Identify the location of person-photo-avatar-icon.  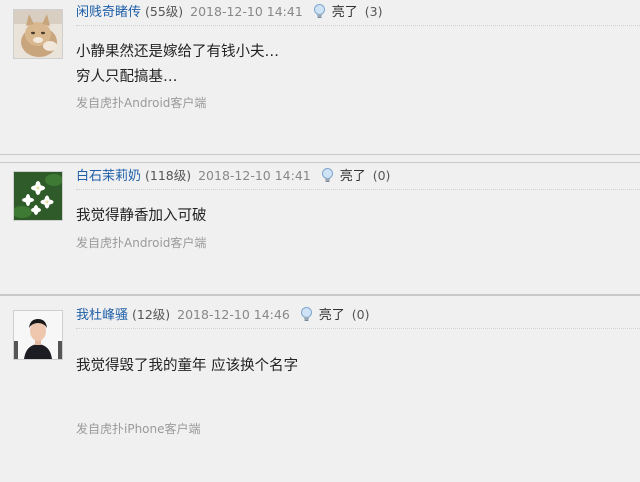
(38, 335).